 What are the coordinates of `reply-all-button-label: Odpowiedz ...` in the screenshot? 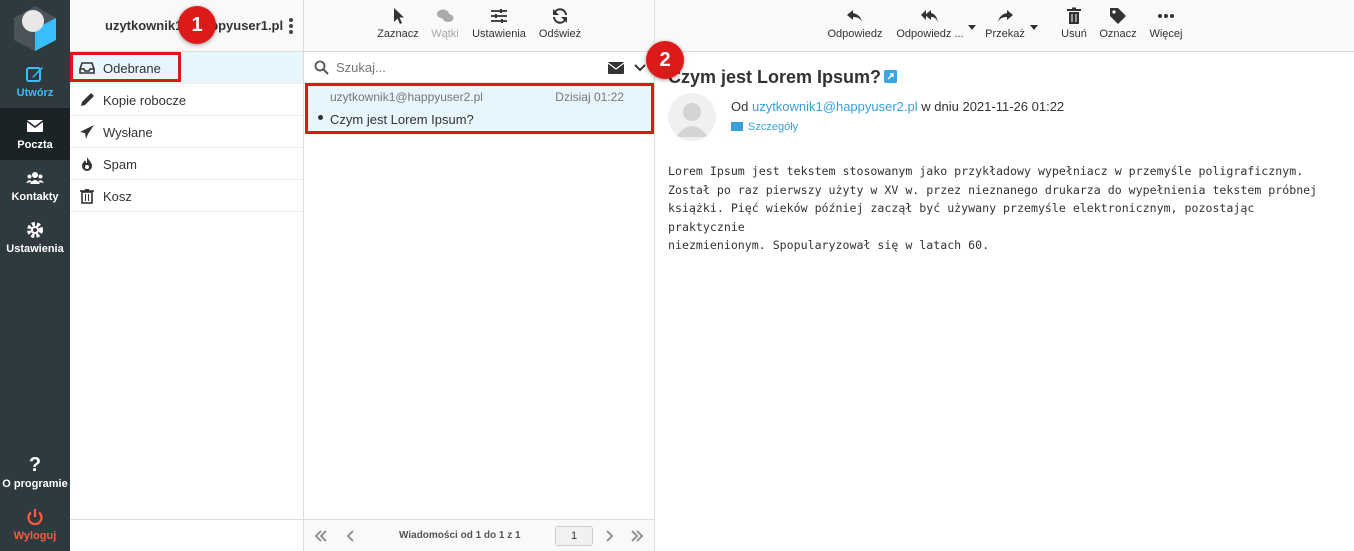 It's located at (930, 34).